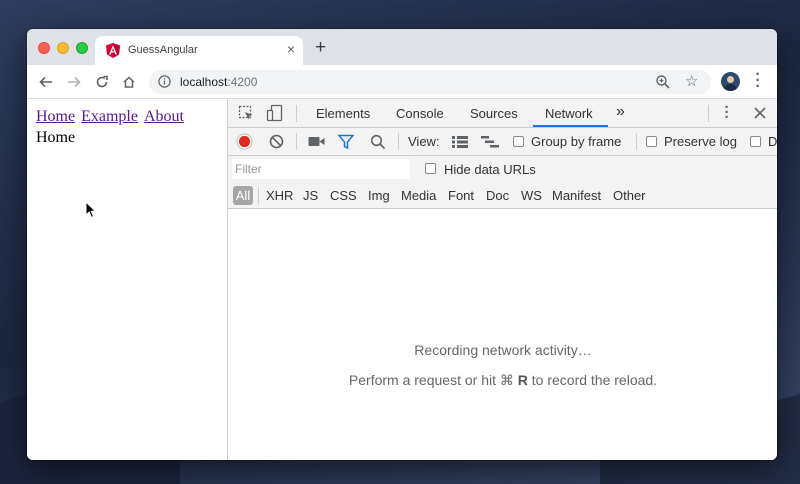 The image size is (800, 484). I want to click on type-filter-manifest: Manifest, so click(576, 195).